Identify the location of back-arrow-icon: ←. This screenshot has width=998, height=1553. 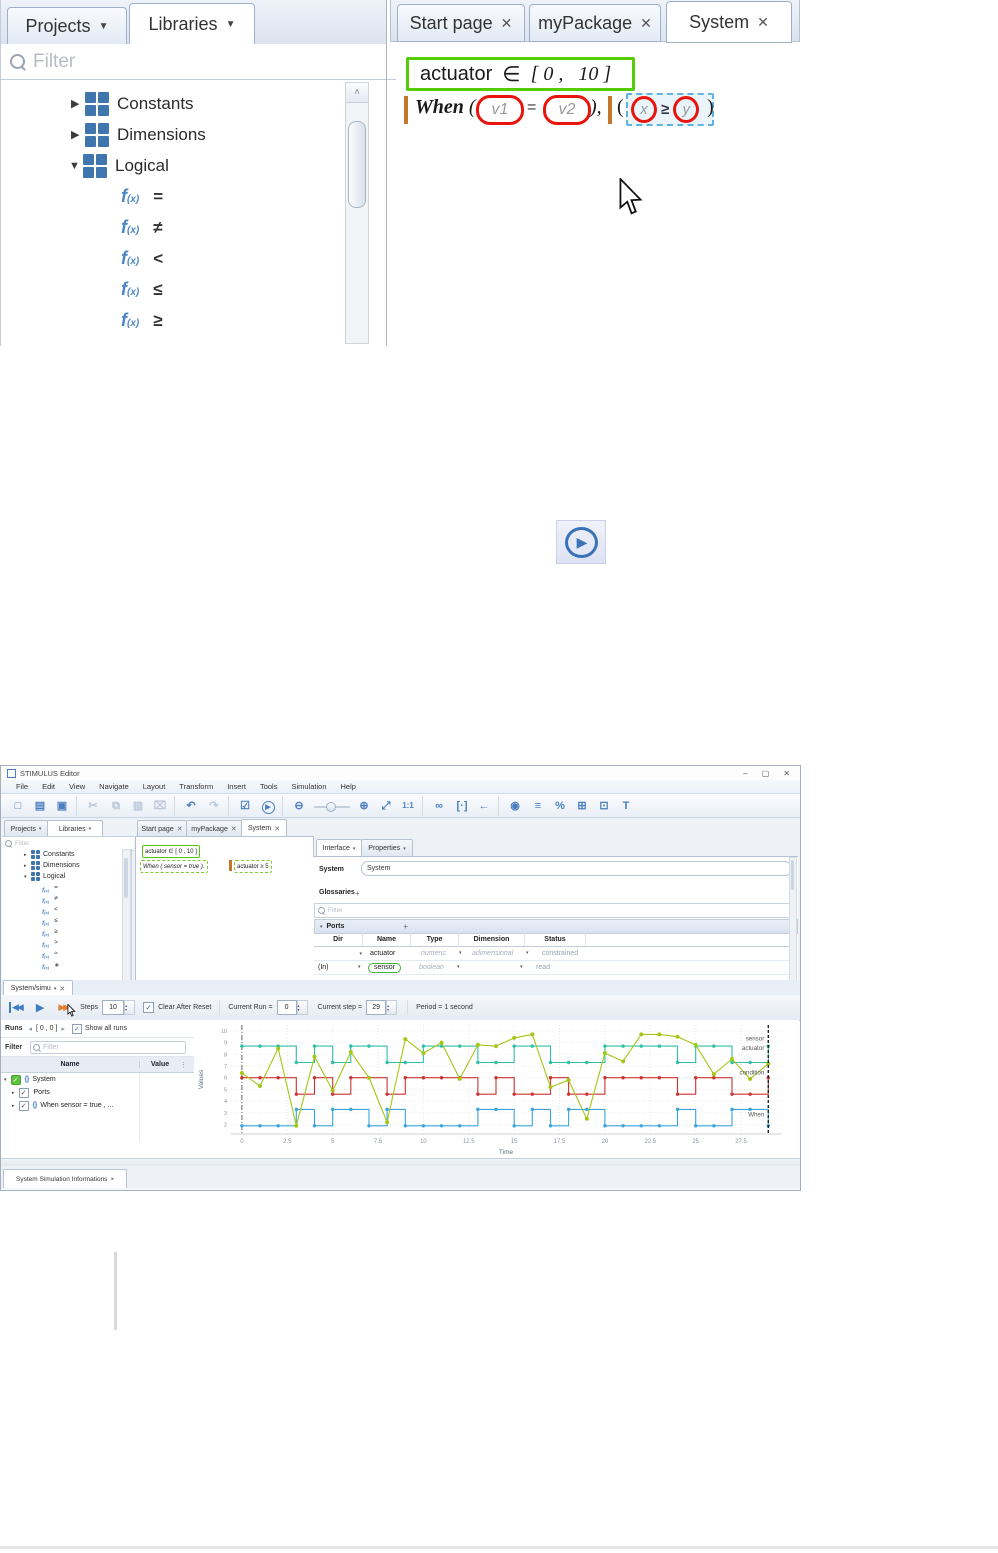
(484, 806).